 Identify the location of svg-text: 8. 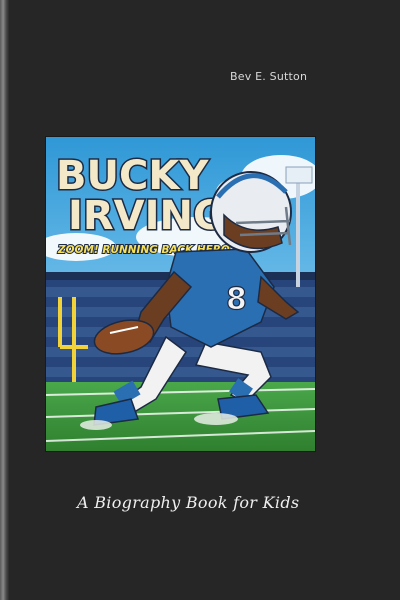
(236, 299).